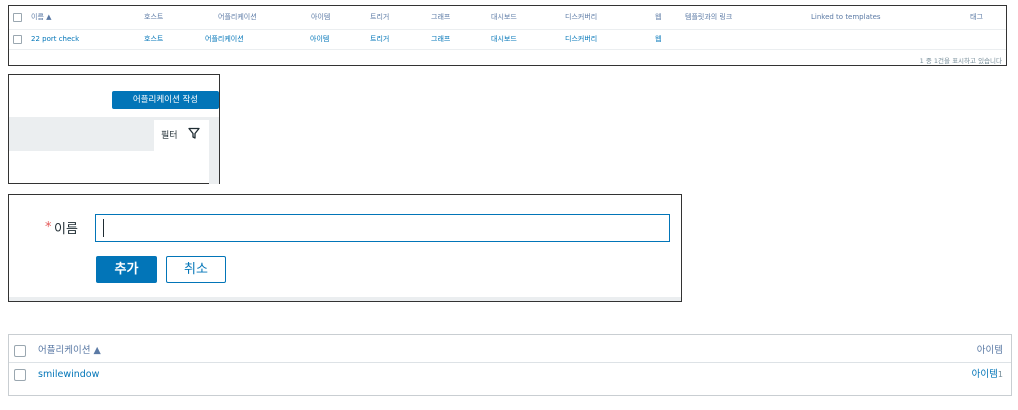 The height and width of the screenshot is (410, 1018). Describe the element at coordinates (960, 61) in the screenshot. I see `table-footer-count: 1 중 1건을 표시하고 있습니다` at that location.